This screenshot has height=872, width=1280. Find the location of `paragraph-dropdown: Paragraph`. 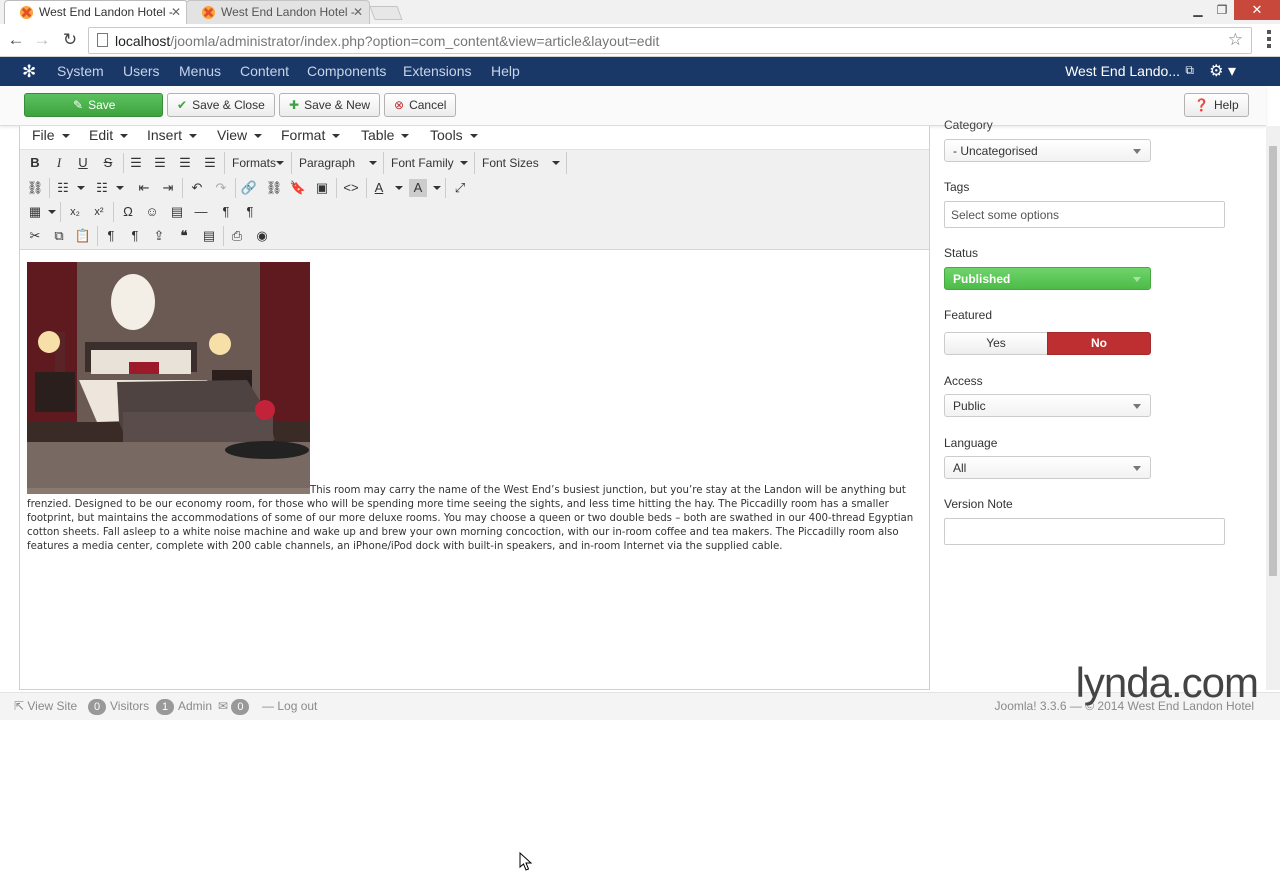

paragraph-dropdown: Paragraph is located at coordinates (337, 163).